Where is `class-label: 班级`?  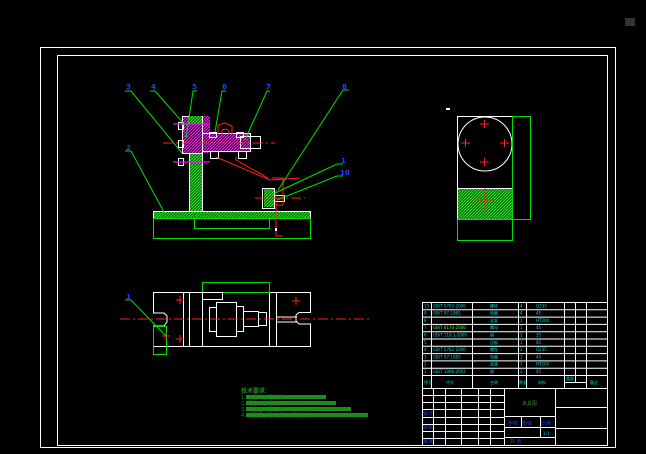 class-label: 班级 is located at coordinates (527, 423).